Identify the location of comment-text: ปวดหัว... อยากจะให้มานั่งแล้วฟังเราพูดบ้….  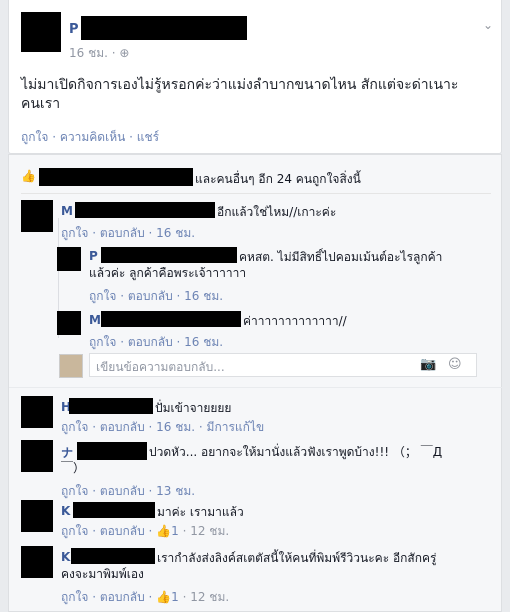
(296, 452).